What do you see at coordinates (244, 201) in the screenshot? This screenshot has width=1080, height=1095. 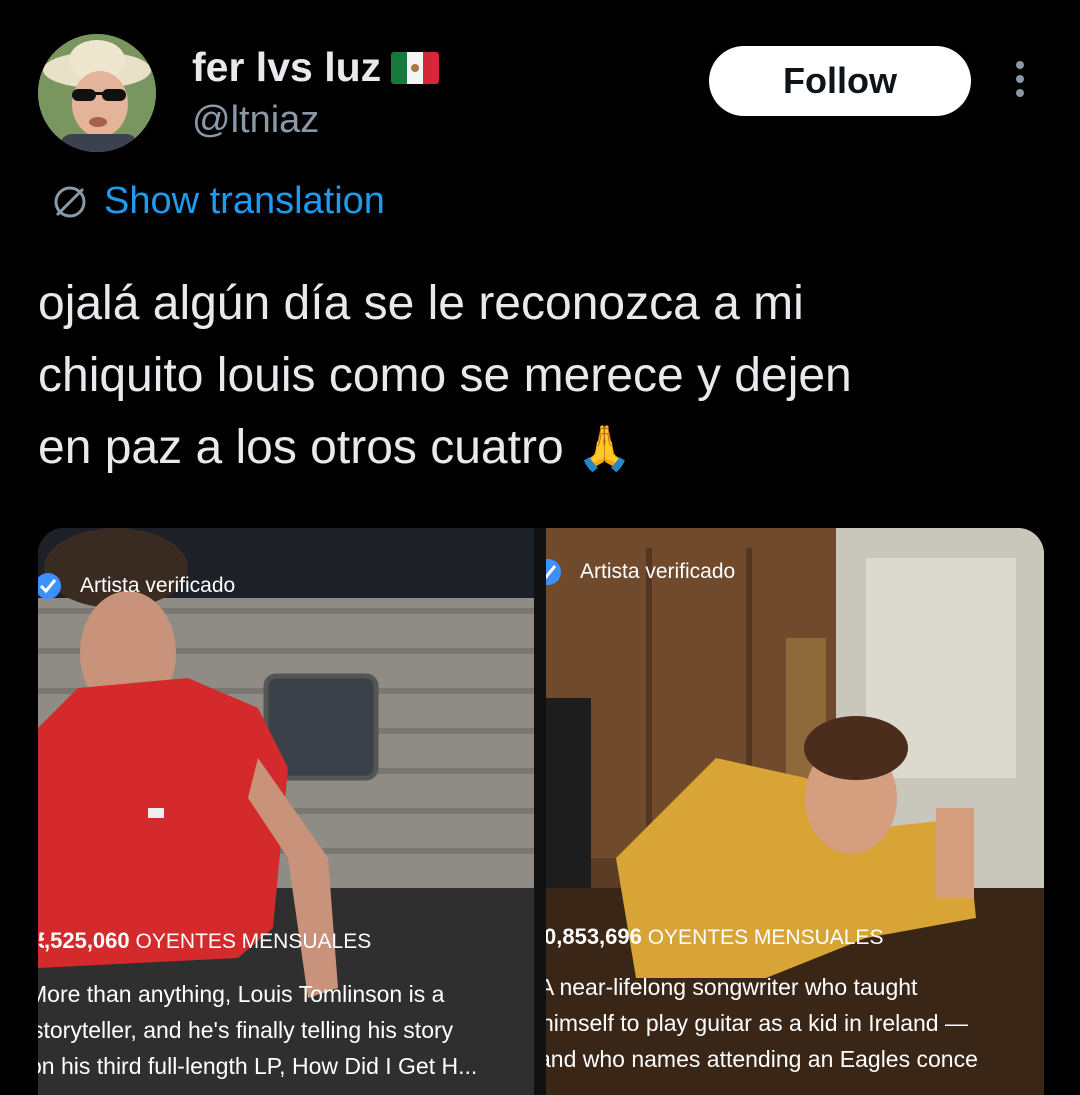 I see `show-translation-label: Show translation` at bounding box center [244, 201].